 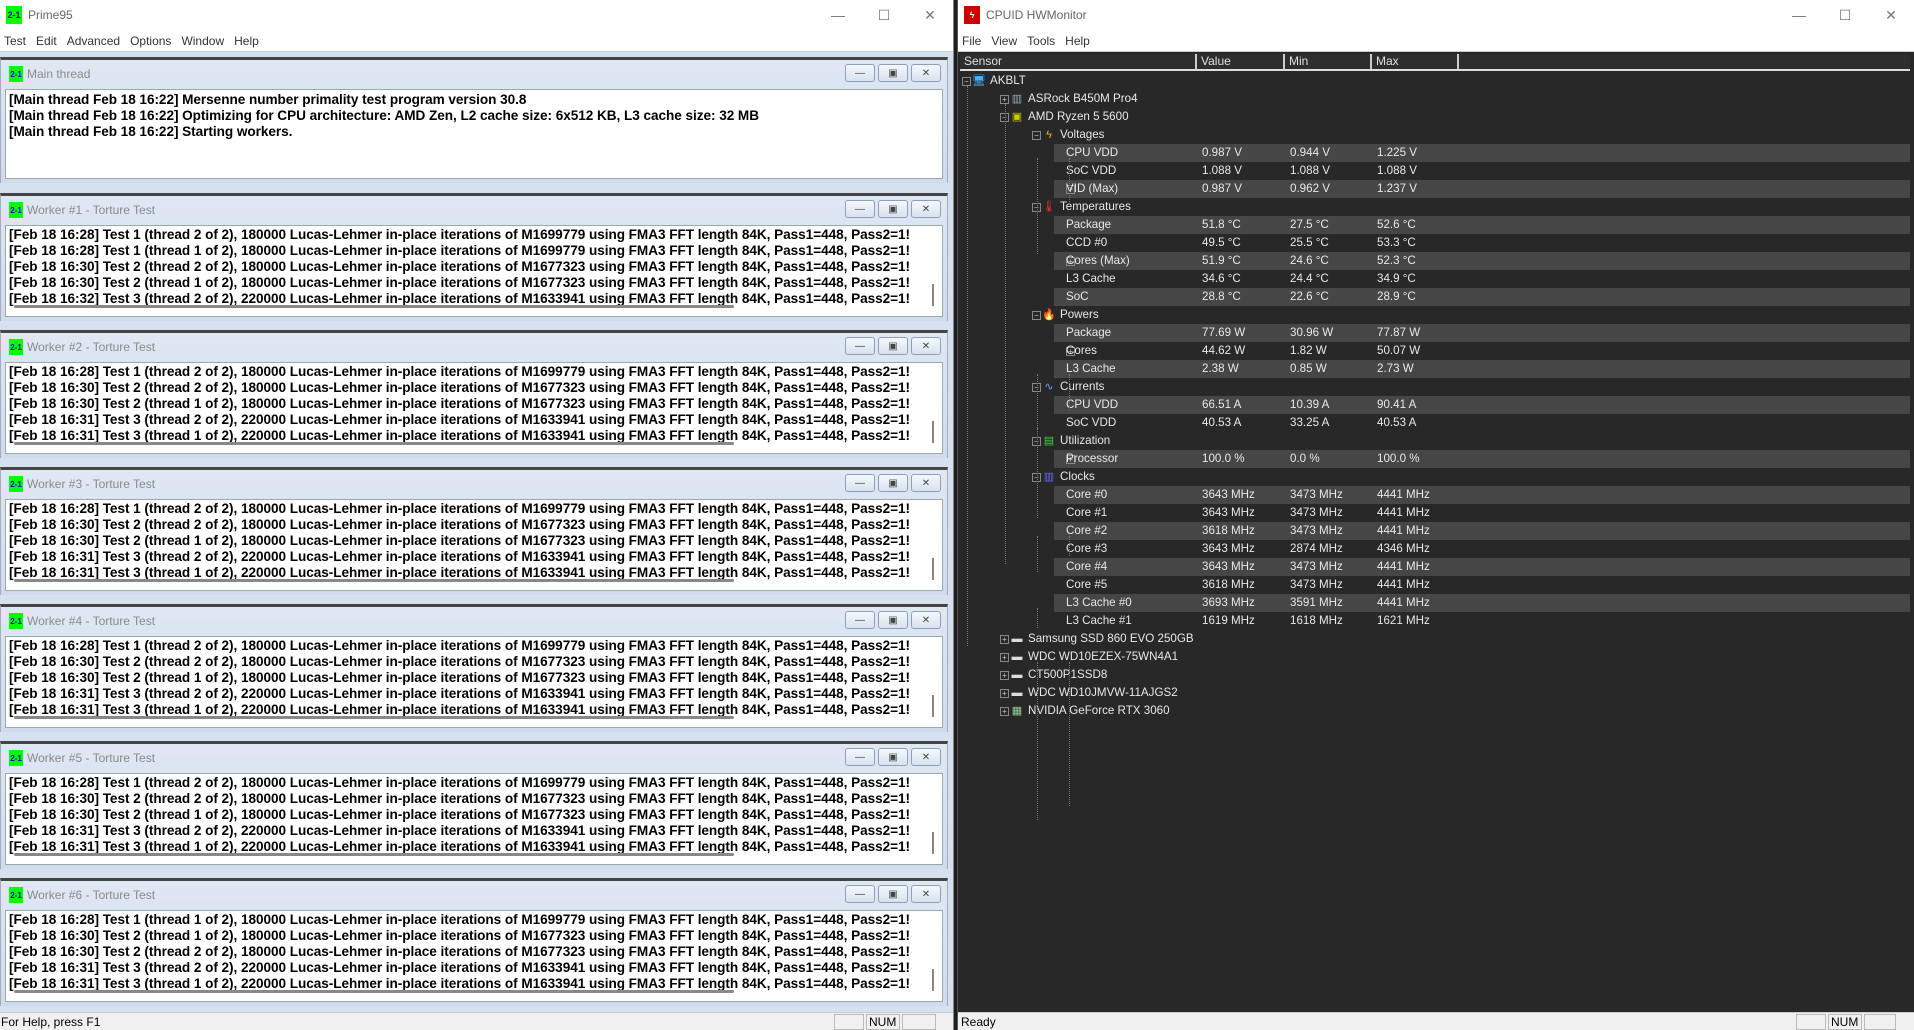 I want to click on sensor-row: Package 51.8 °C 27.5 °C 52.6 °C, so click(x=1435, y=225).